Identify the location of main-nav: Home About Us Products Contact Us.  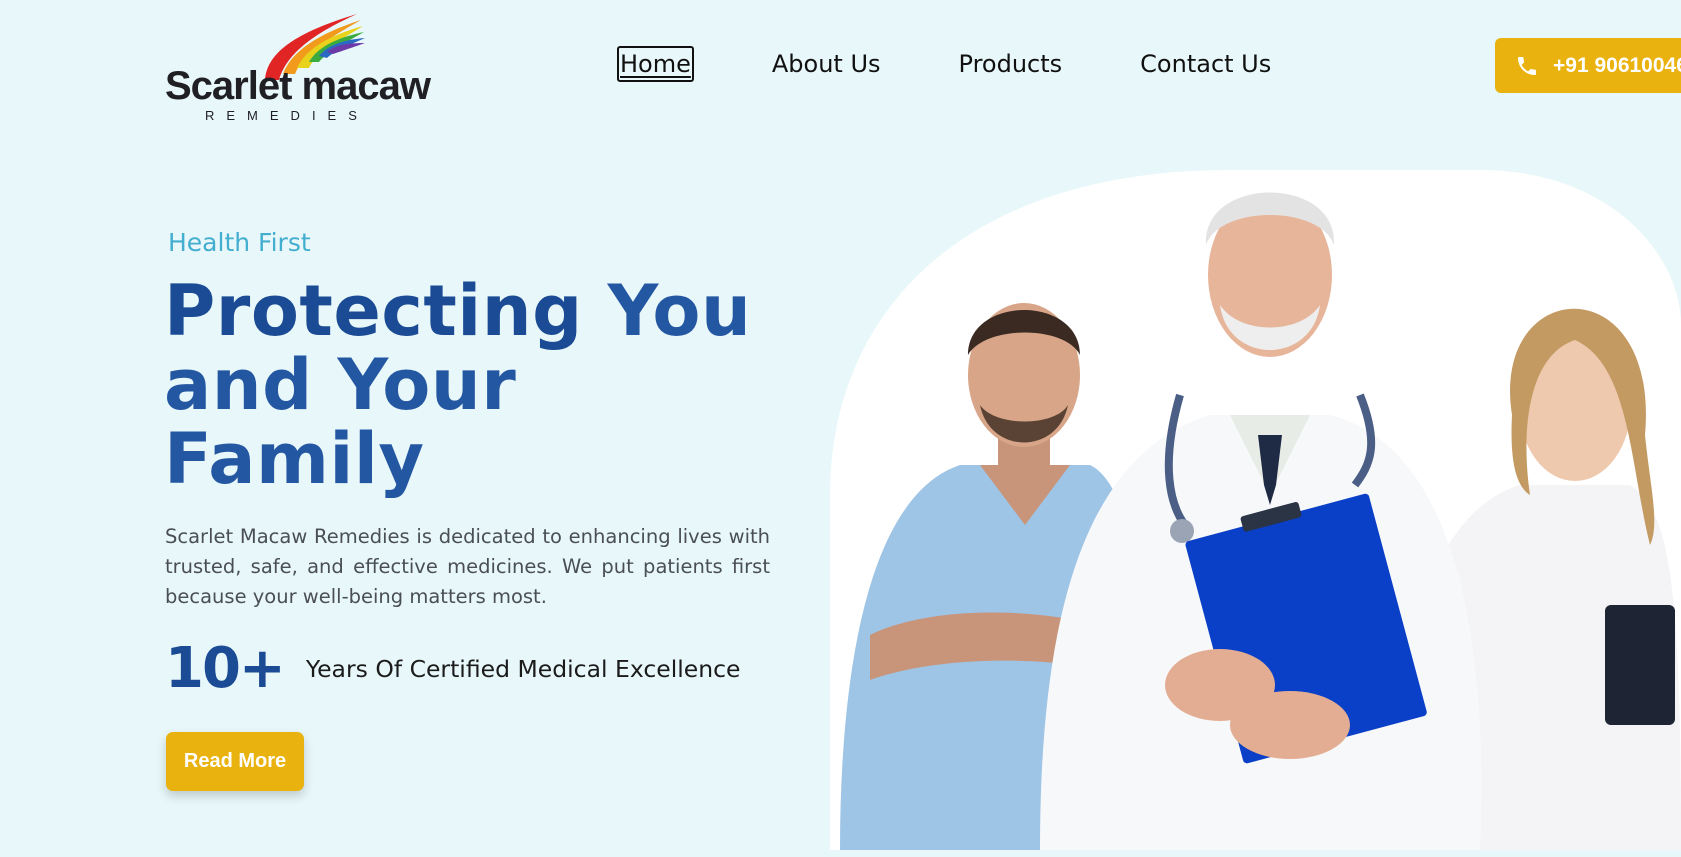
(983, 64).